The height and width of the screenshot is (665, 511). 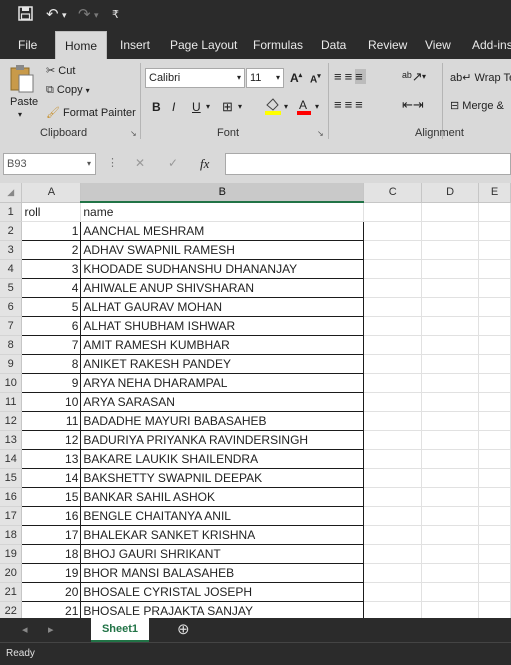 What do you see at coordinates (51, 383) in the screenshot?
I see `roll-cell: 9` at bounding box center [51, 383].